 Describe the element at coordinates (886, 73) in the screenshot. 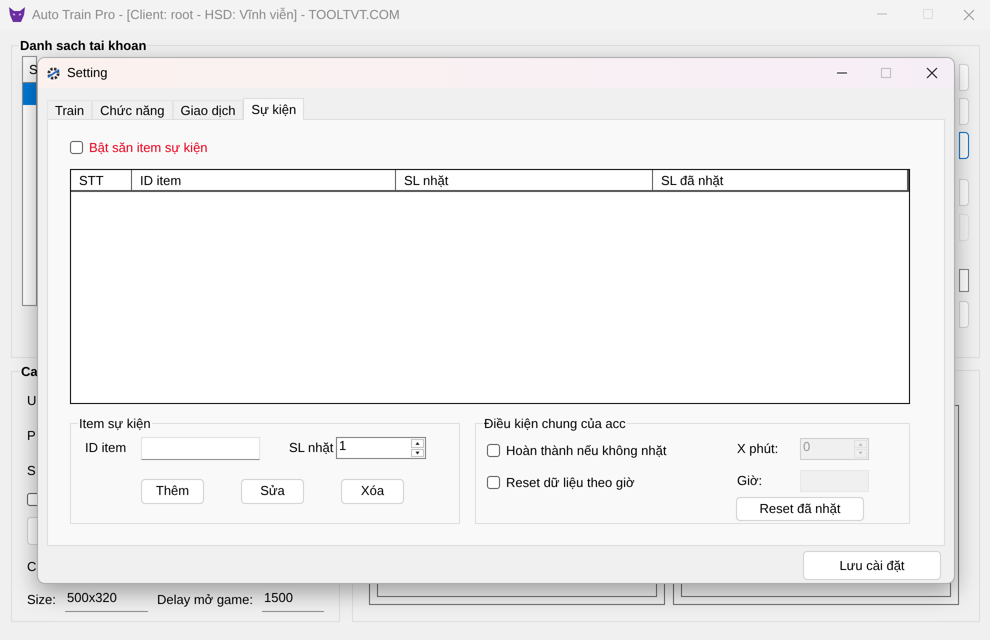

I see `maximize-icon` at that location.